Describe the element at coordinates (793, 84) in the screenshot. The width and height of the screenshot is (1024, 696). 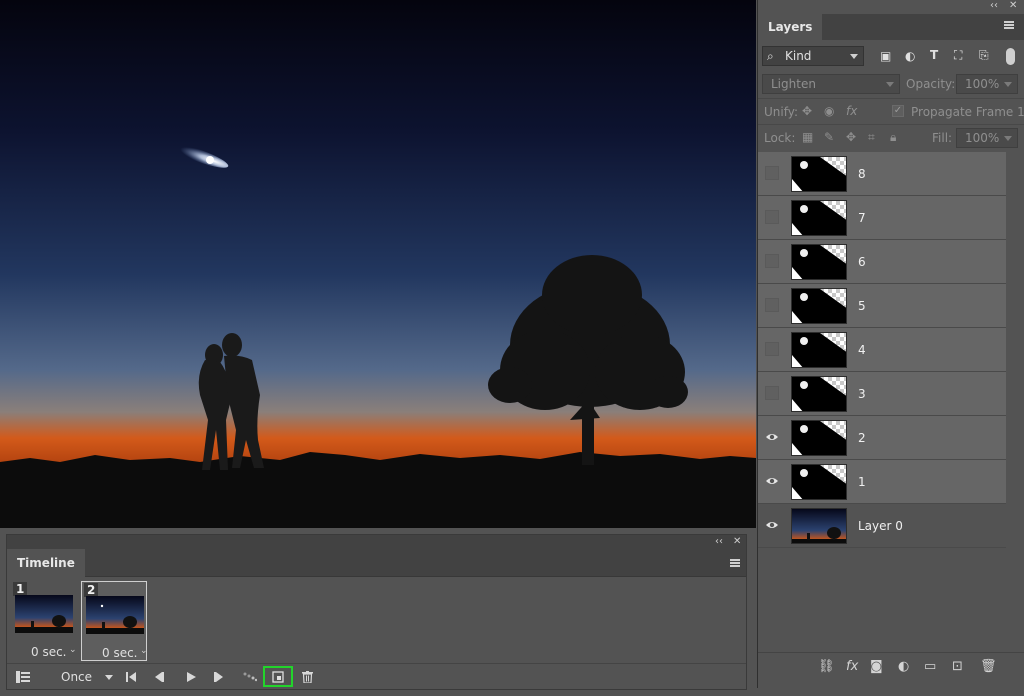
I see `blend-mode-value: Lighten` at that location.